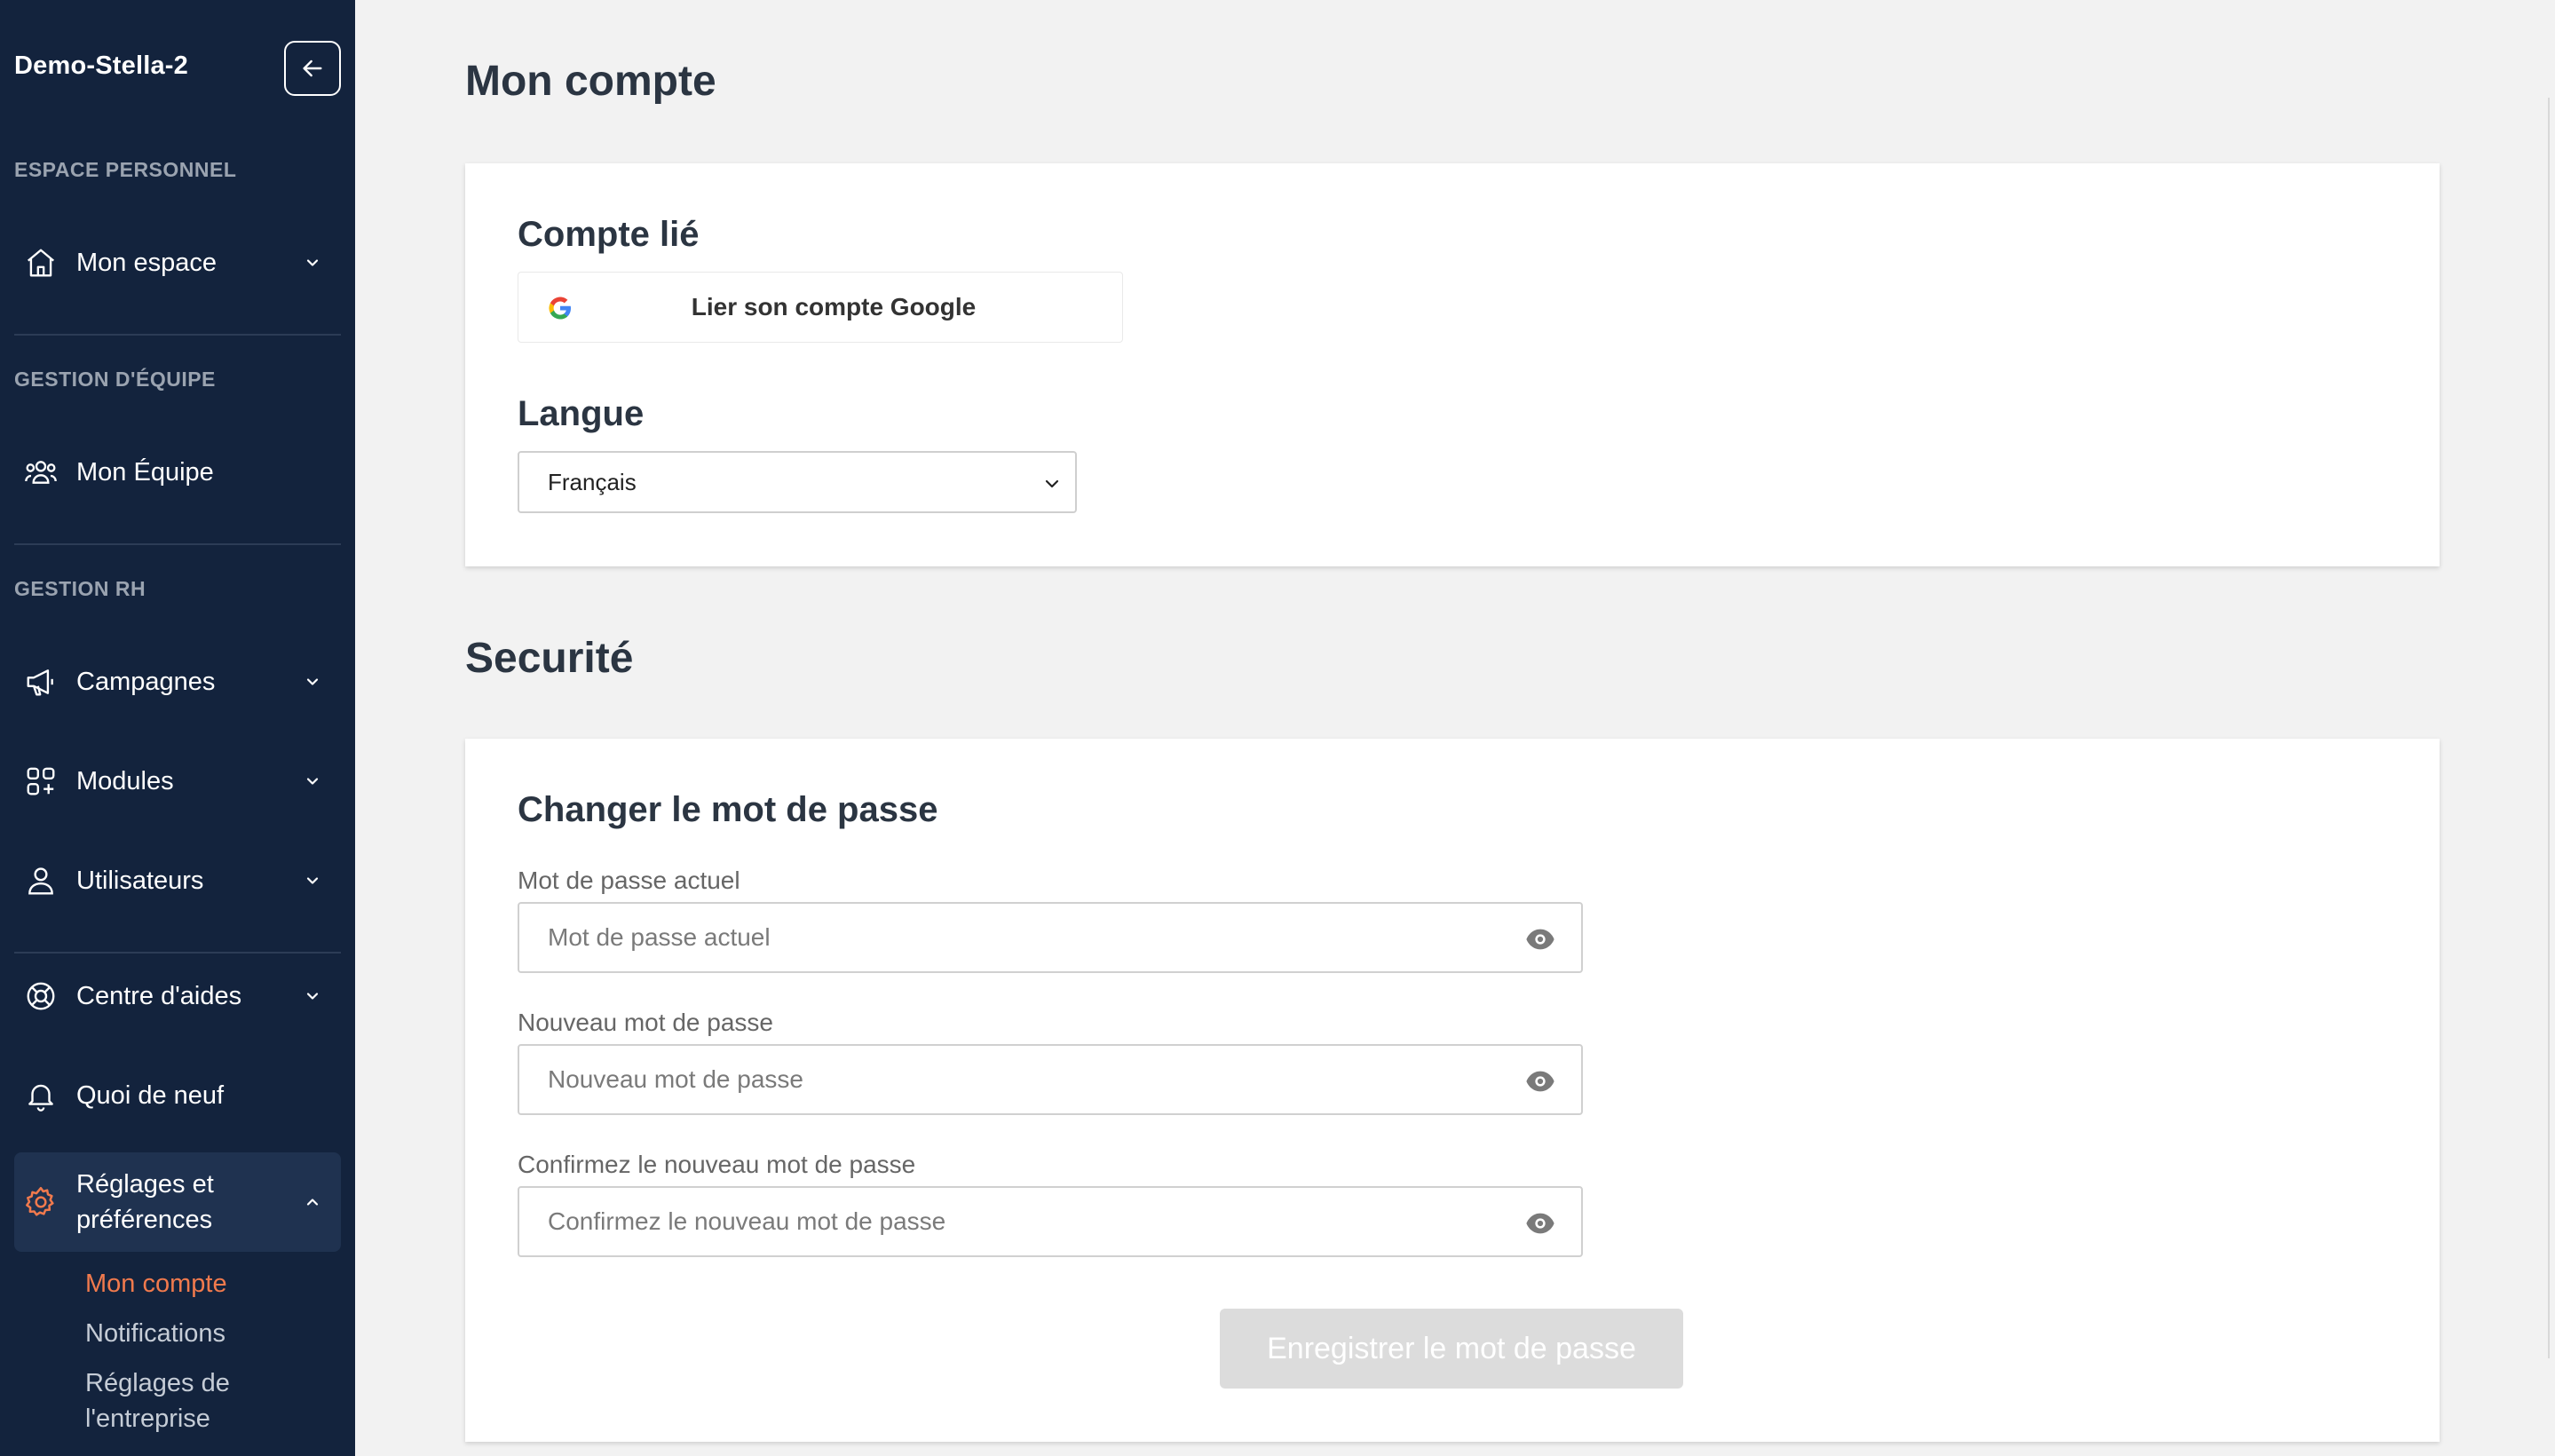  I want to click on sidebar-item-label: Modules, so click(125, 781).